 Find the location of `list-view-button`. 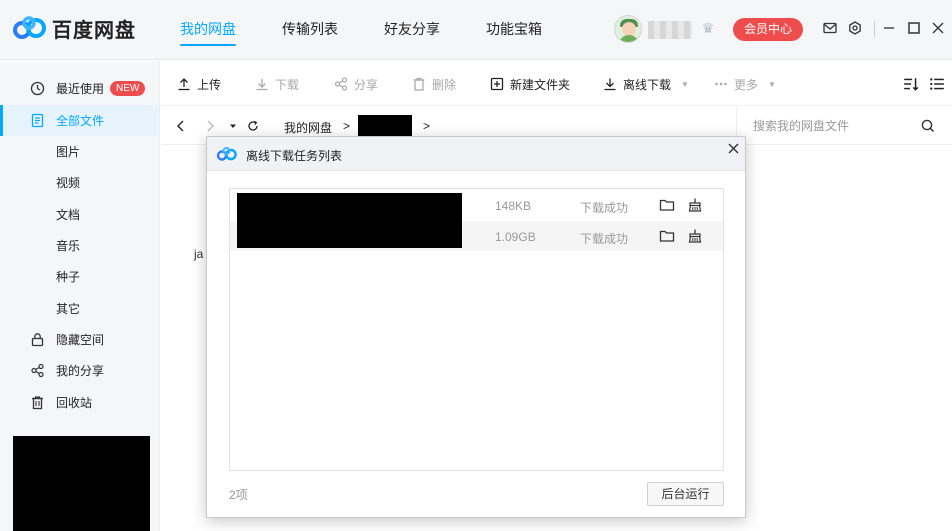

list-view-button is located at coordinates (937, 84).